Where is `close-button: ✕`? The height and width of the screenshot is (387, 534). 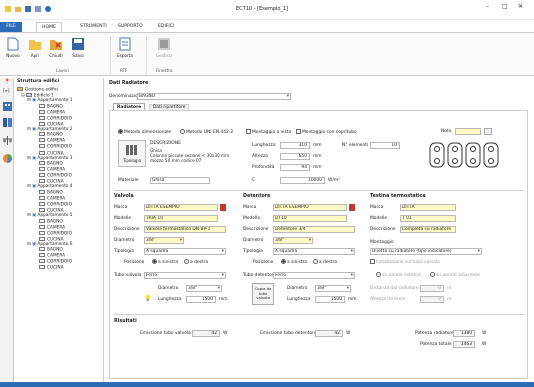 close-button: ✕ is located at coordinates (520, 6).